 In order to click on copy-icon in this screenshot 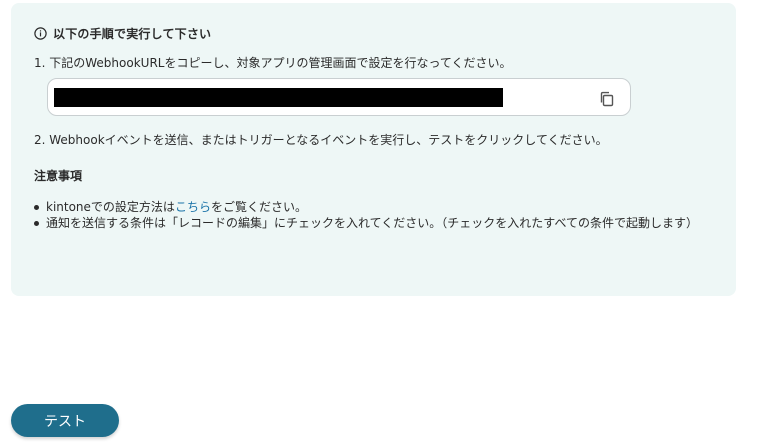, I will do `click(607, 99)`.